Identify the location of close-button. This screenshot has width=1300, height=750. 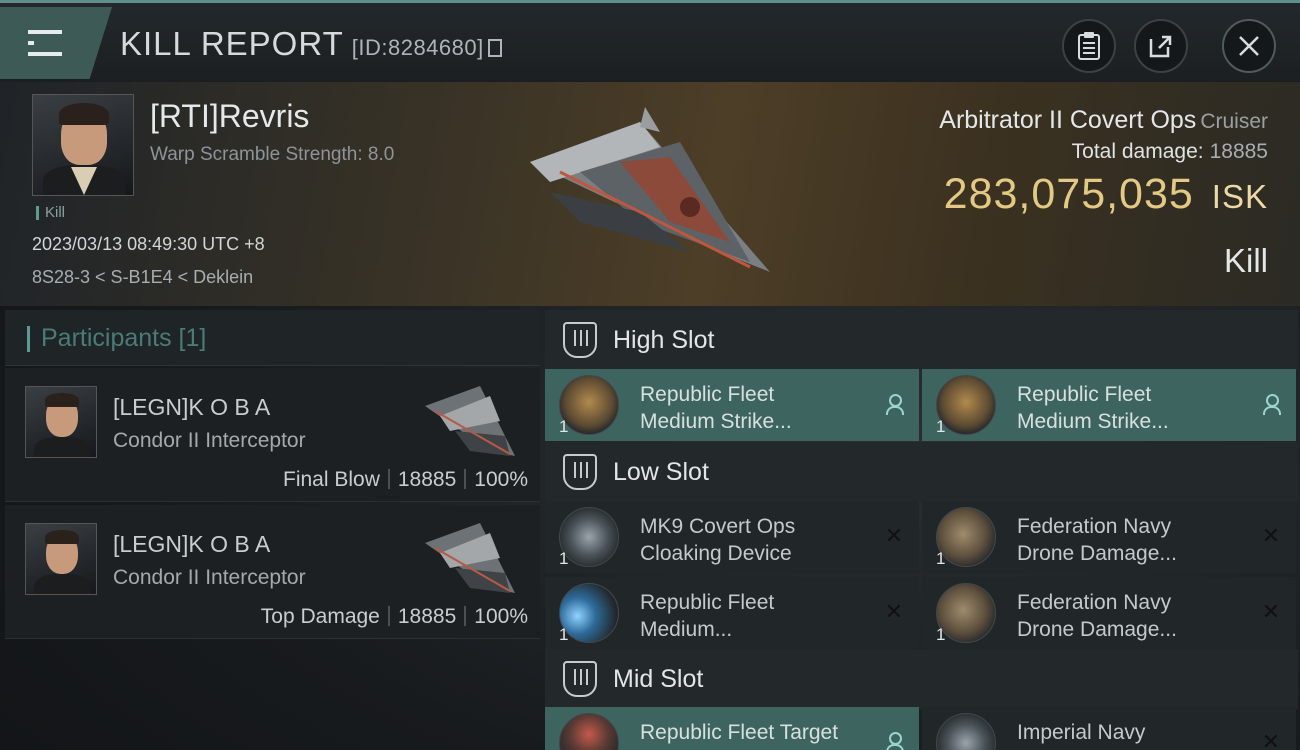
(1249, 46).